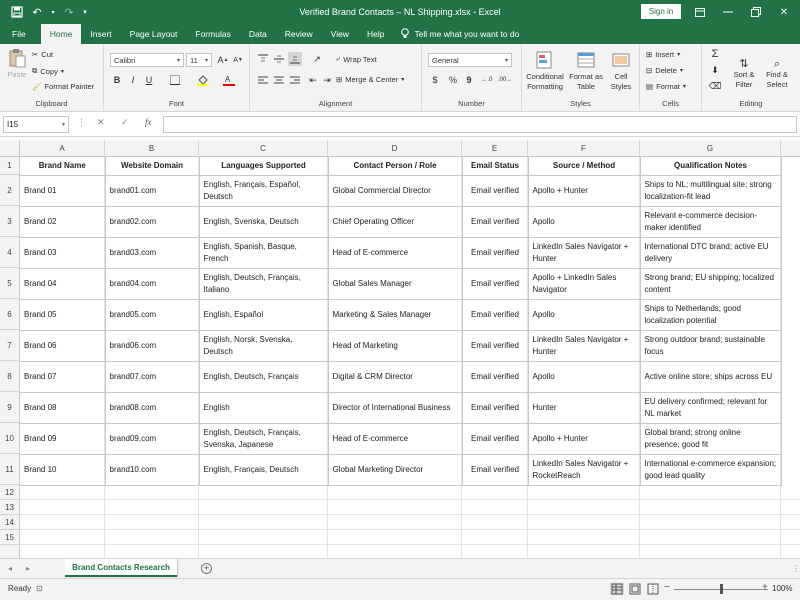 This screenshot has width=800, height=600. Describe the element at coordinates (495, 148) in the screenshot. I see `column-header-e: E` at that location.